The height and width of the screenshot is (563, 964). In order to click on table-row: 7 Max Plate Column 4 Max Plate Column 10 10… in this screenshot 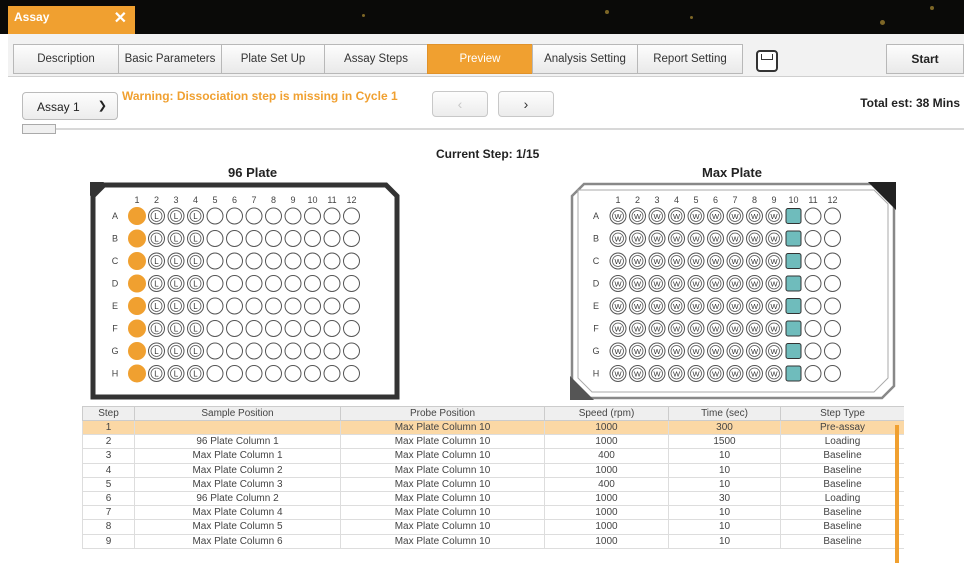, I will do `click(493, 513)`.